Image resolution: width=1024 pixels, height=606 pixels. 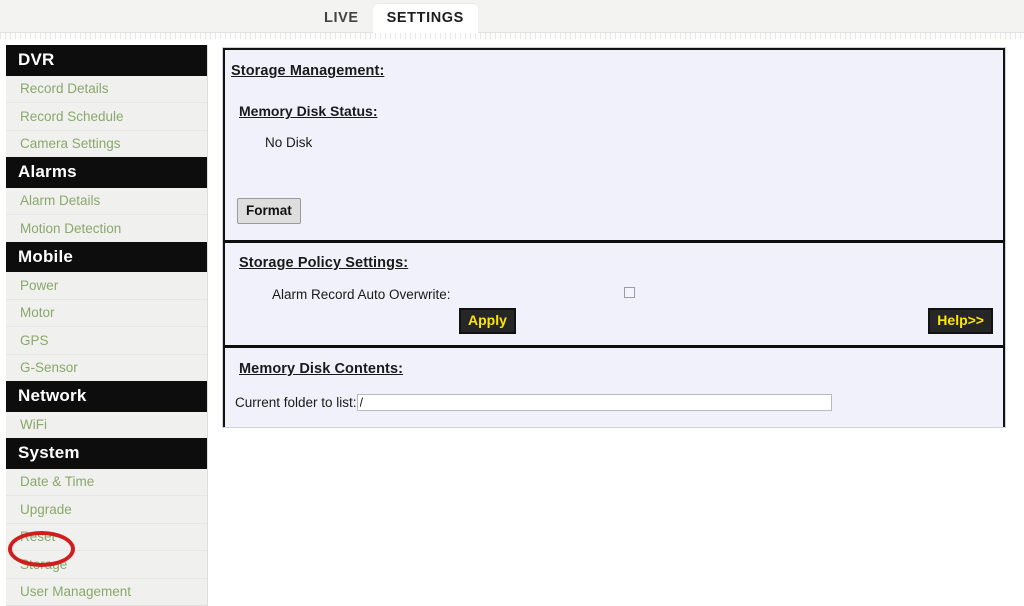 I want to click on sidebar-item-motor: Motor, so click(x=106, y=313).